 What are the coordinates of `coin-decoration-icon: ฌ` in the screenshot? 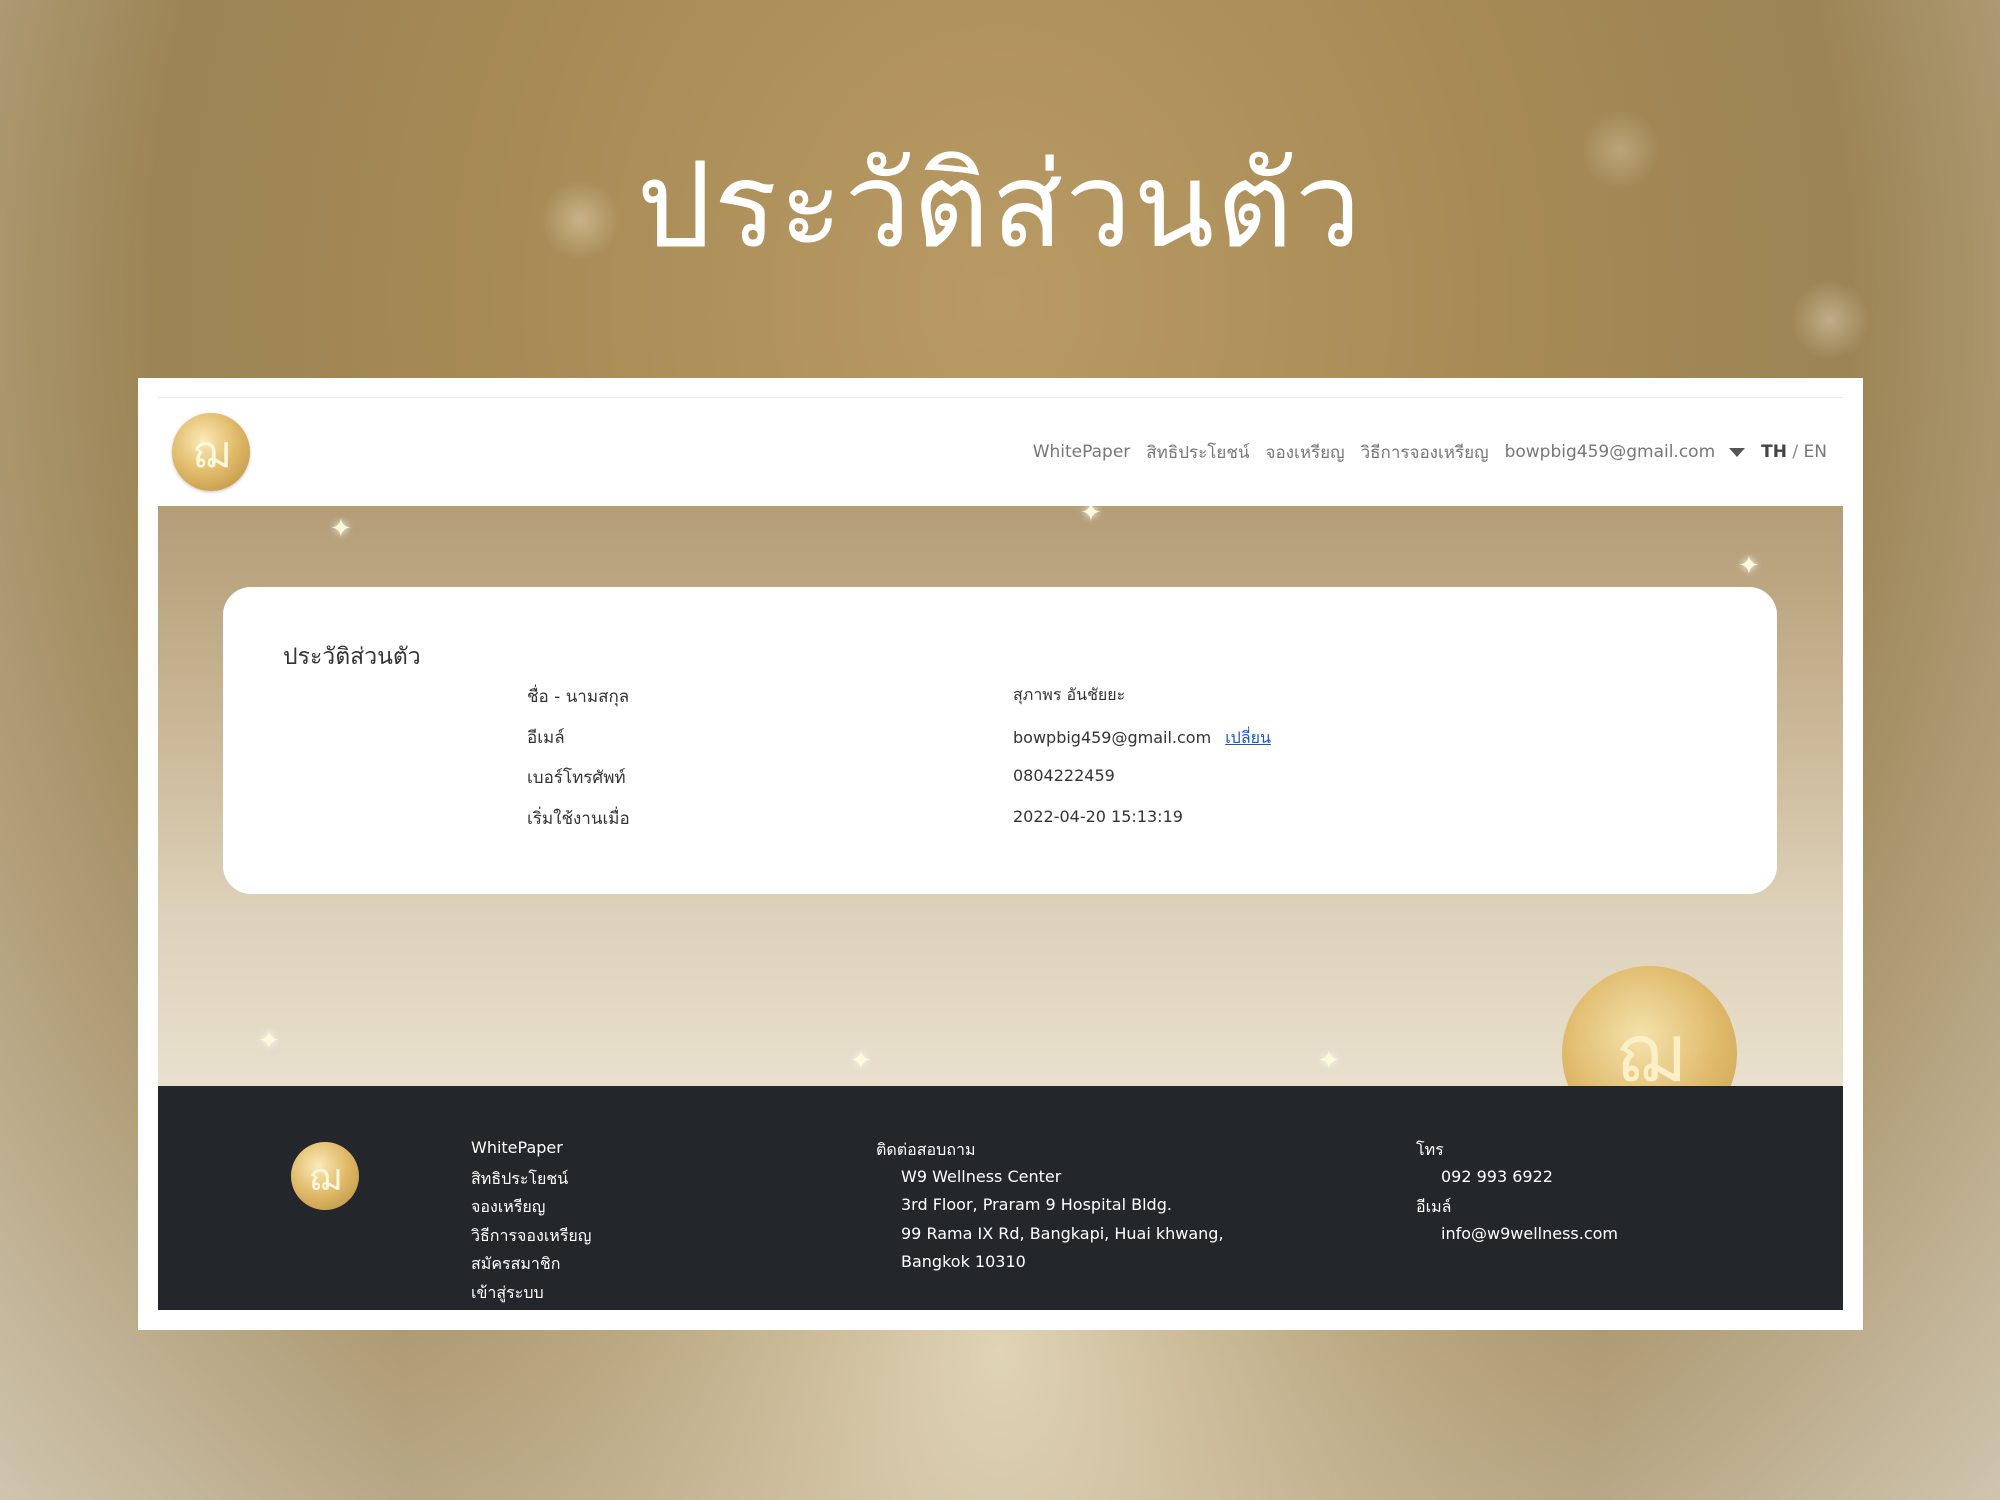 It's located at (1649, 1026).